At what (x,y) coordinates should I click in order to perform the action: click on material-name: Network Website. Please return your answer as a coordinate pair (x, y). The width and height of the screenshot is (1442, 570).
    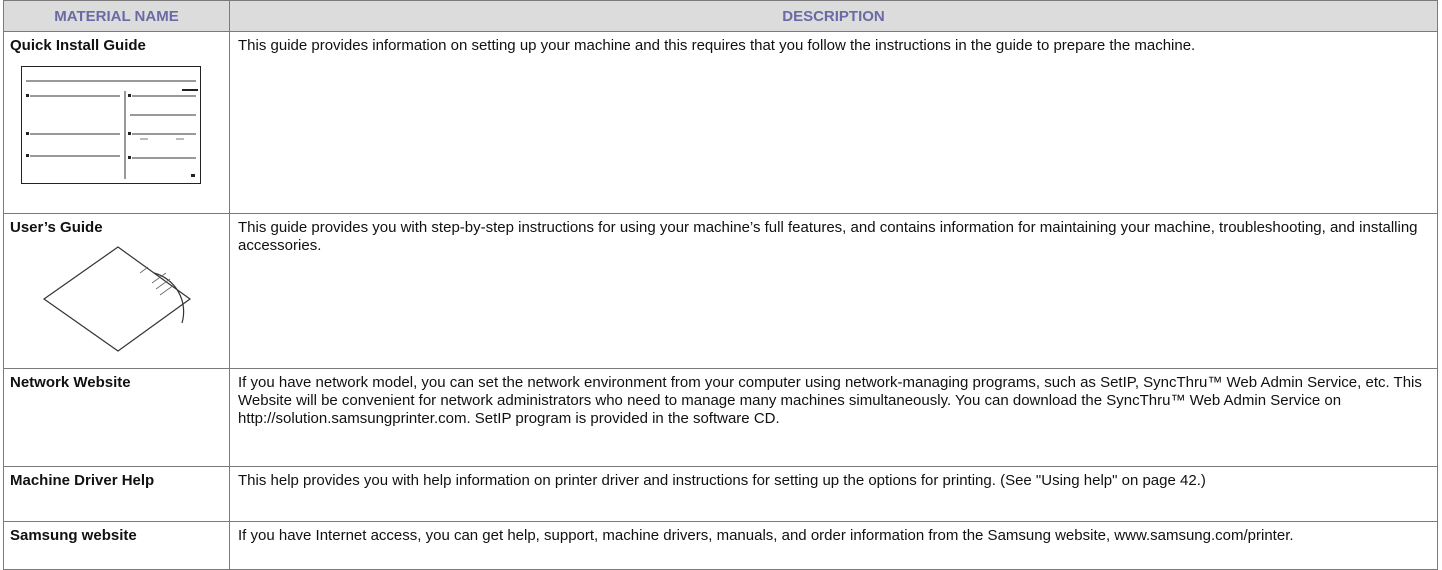
    Looking at the image, I should click on (70, 382).